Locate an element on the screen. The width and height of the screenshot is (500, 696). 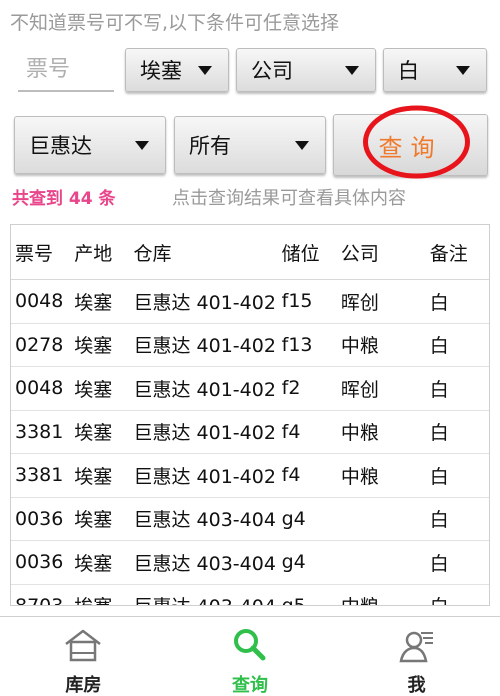
table-row: 0278 埃塞 巨惠达 401-402 f13 中粮 白 is located at coordinates (250, 345).